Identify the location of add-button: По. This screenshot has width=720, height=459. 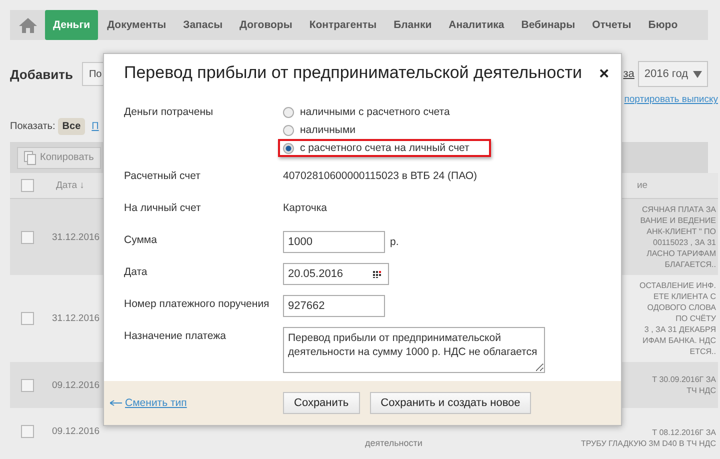
(94, 74).